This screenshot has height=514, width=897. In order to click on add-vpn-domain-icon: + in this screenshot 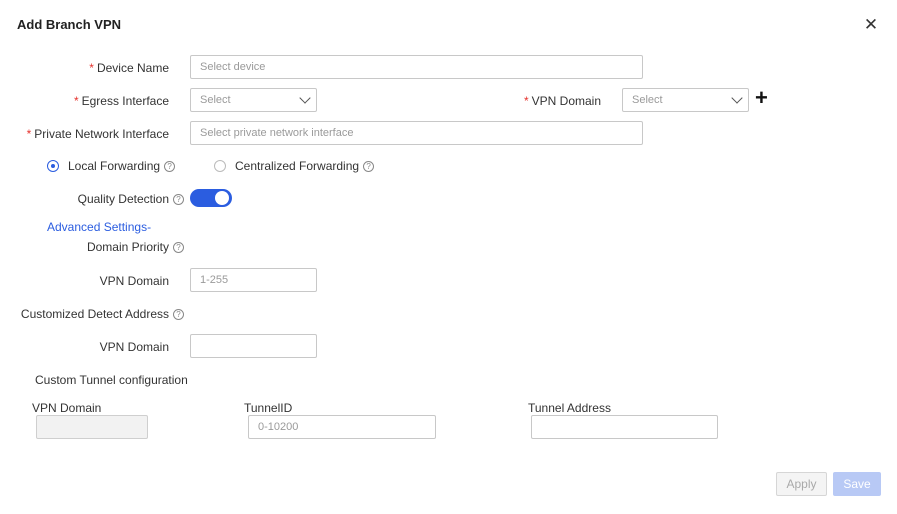, I will do `click(761, 98)`.